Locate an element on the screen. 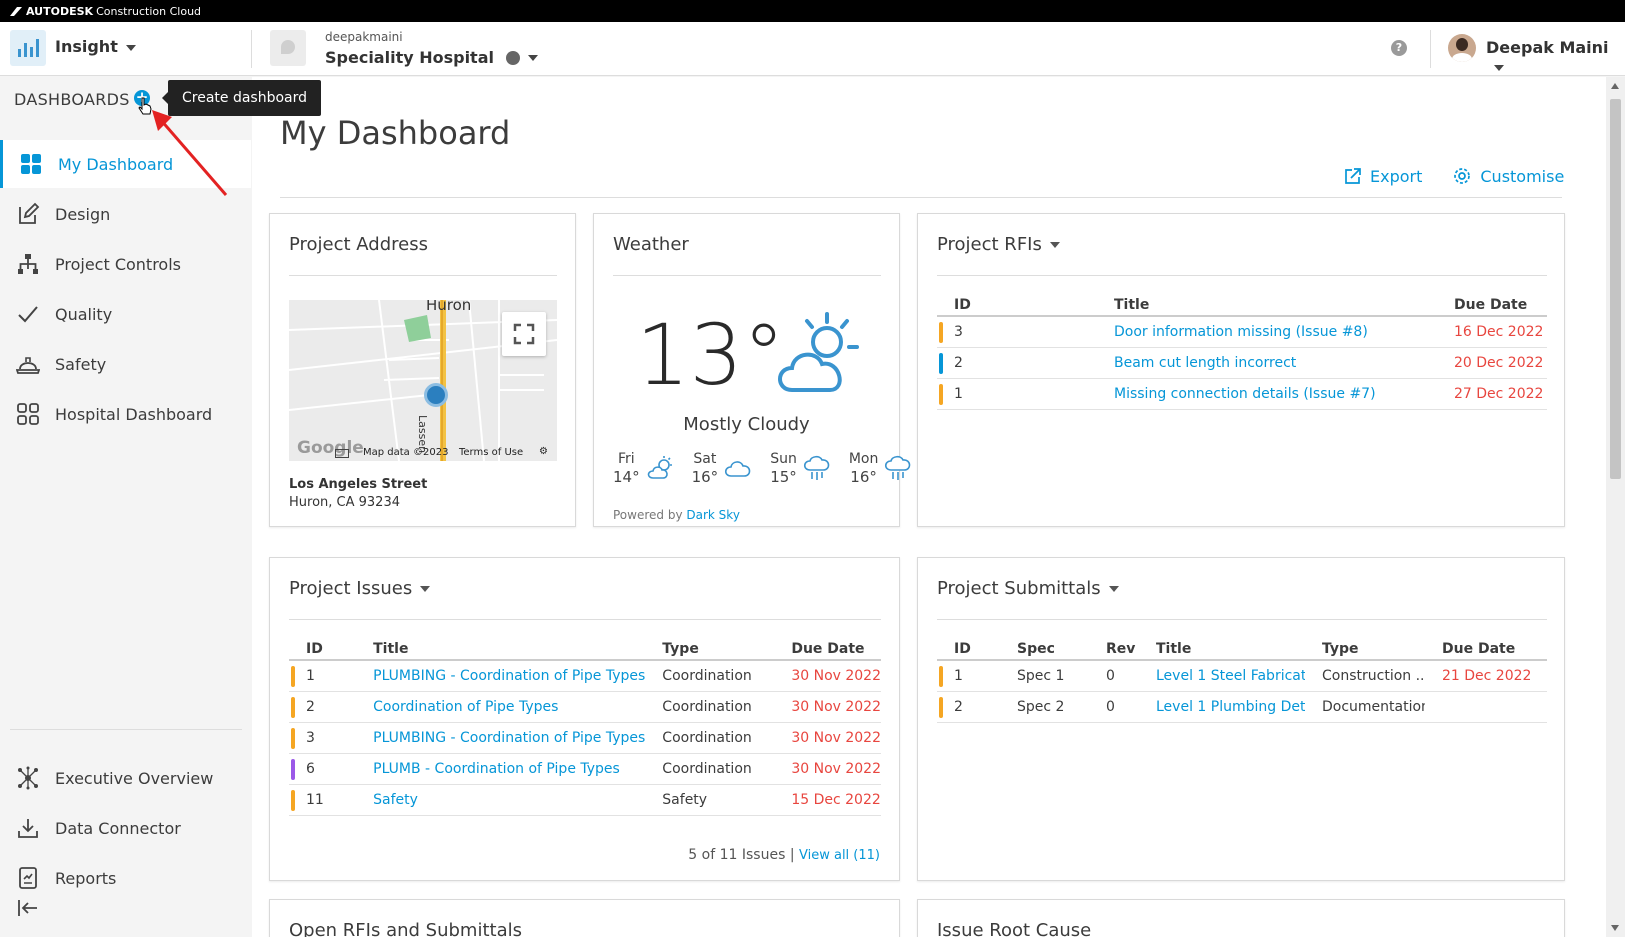 The image size is (1625, 937). project-thumbnail is located at coordinates (288, 48).